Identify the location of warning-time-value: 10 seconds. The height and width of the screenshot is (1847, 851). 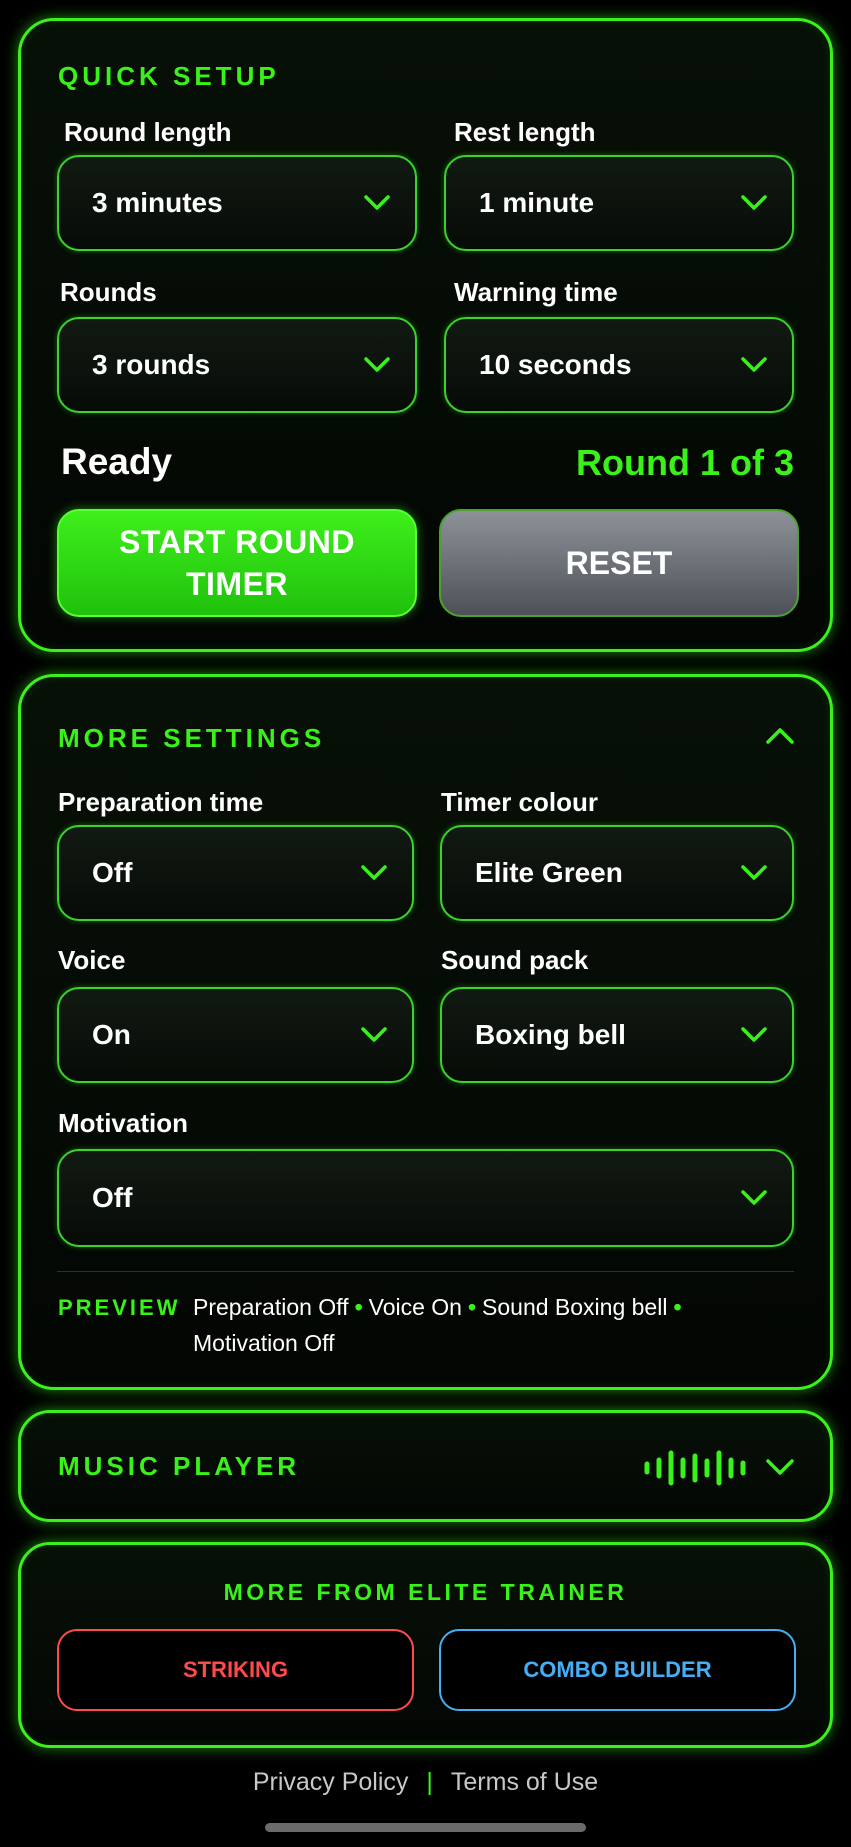
(555, 364).